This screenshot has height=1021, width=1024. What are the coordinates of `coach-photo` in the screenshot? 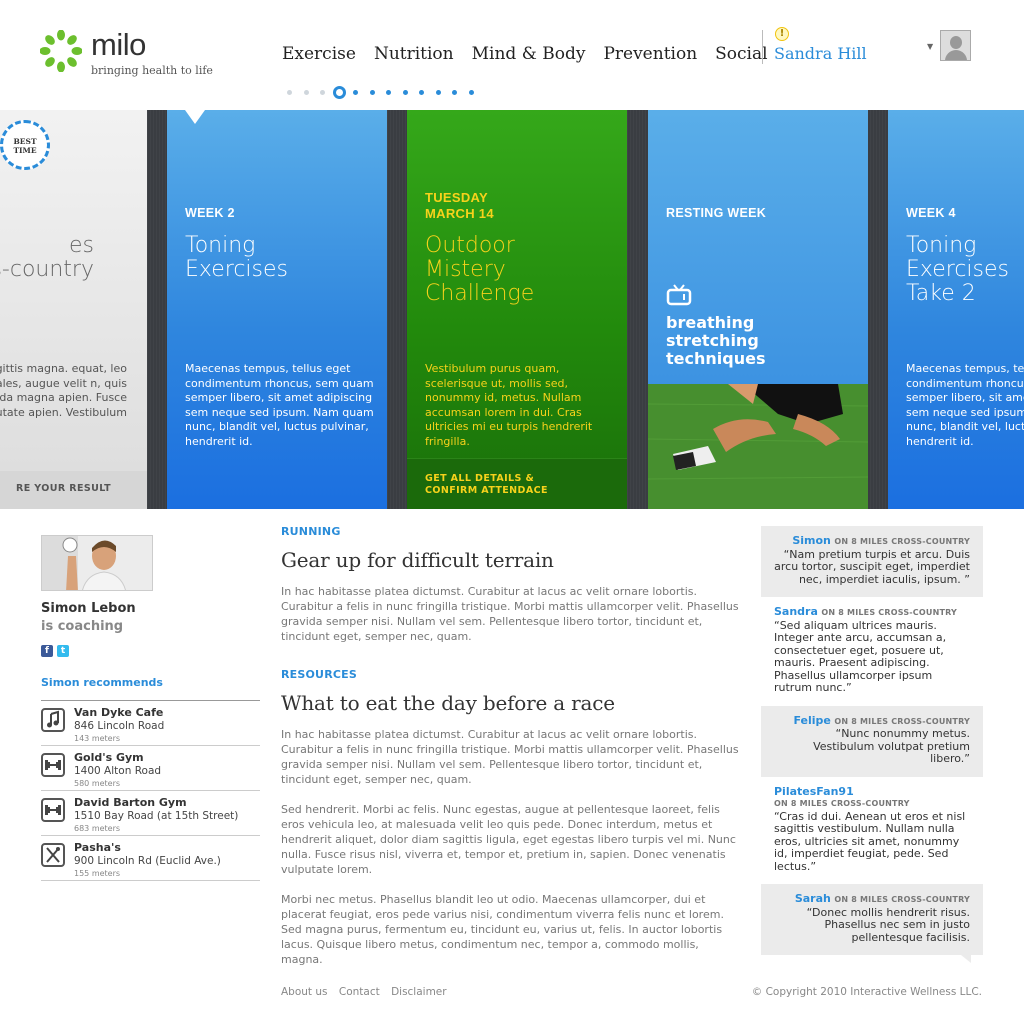 It's located at (97, 563).